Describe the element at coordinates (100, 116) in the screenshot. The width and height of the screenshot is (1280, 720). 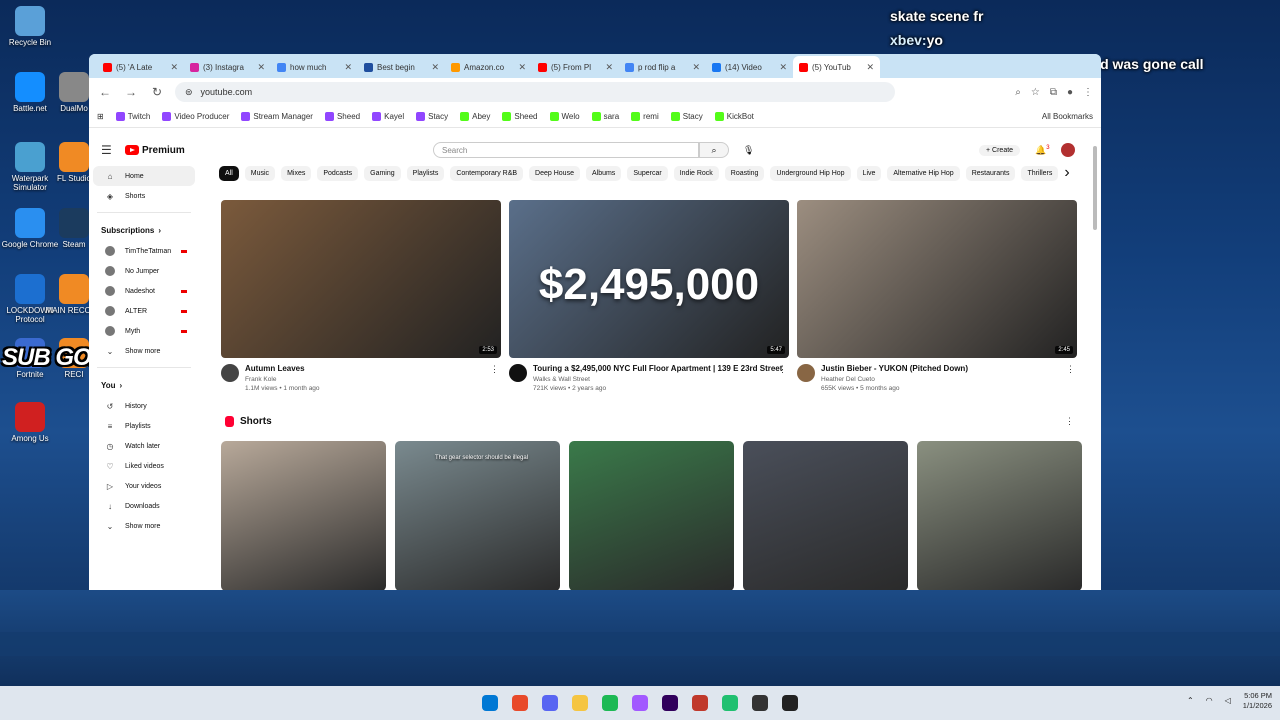
I see `apps-icon: ⊞` at that location.